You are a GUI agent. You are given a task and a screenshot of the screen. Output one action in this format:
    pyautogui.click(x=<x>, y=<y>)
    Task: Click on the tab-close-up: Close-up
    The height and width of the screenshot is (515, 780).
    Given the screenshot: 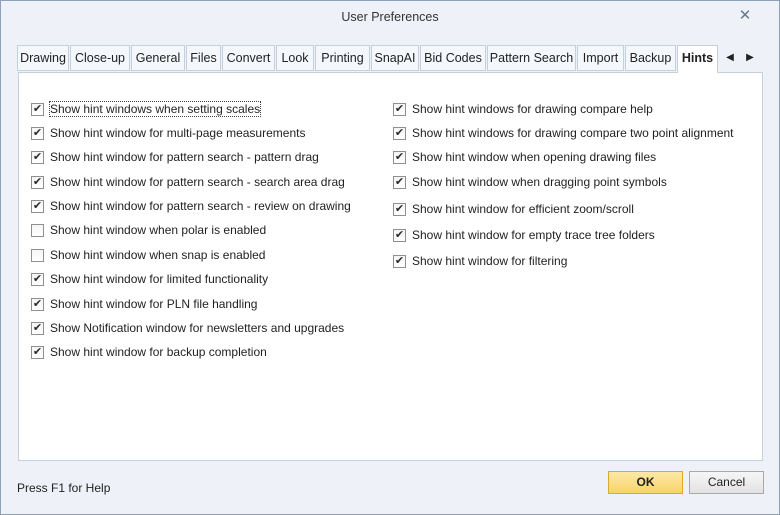 What is the action you would take?
    pyautogui.click(x=100, y=58)
    